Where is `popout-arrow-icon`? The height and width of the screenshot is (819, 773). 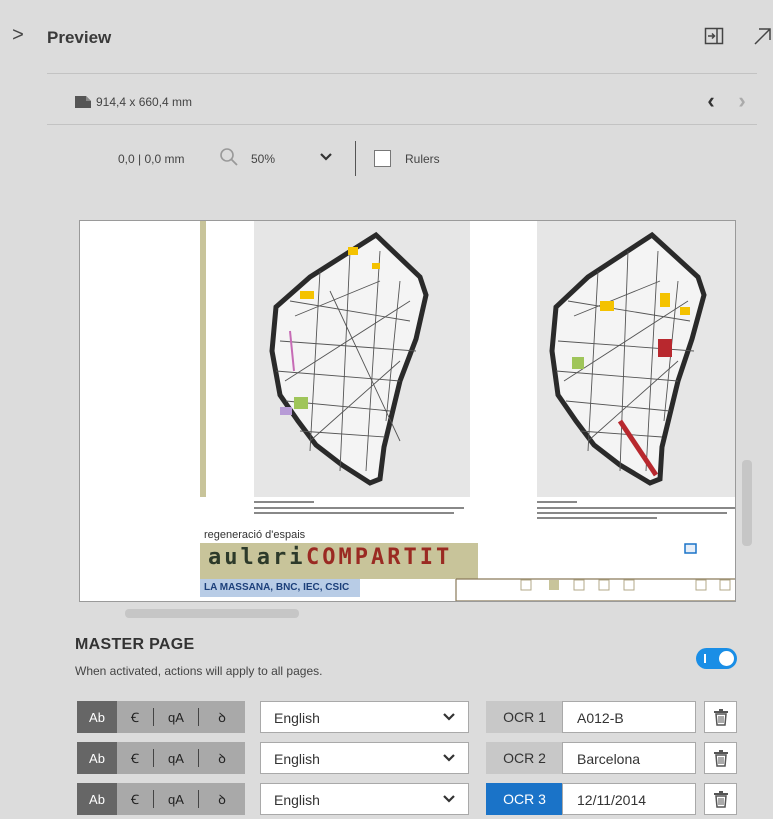 popout-arrow-icon is located at coordinates (762, 36).